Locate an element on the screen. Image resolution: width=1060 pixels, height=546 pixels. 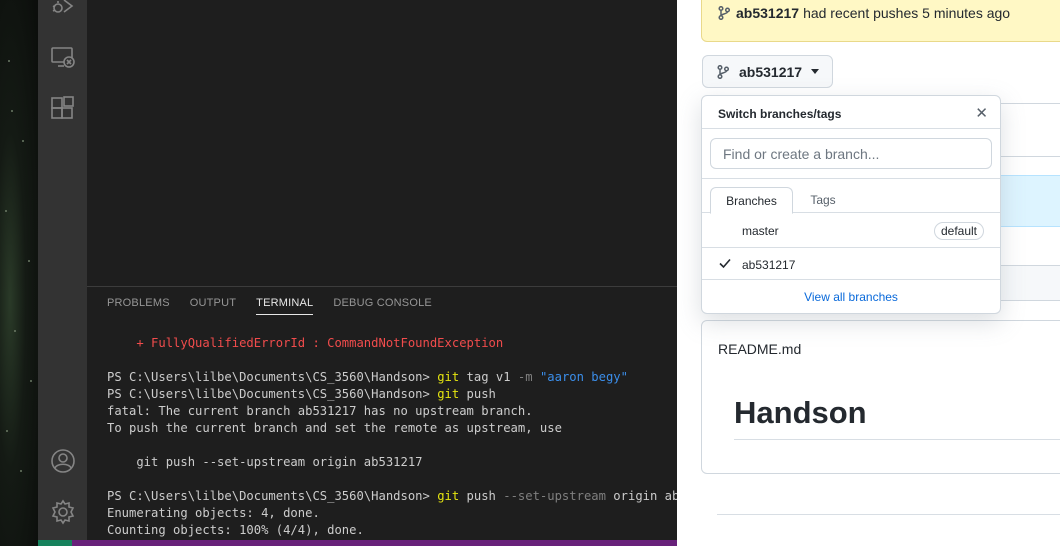
branch-name: ab531217 is located at coordinates (769, 265).